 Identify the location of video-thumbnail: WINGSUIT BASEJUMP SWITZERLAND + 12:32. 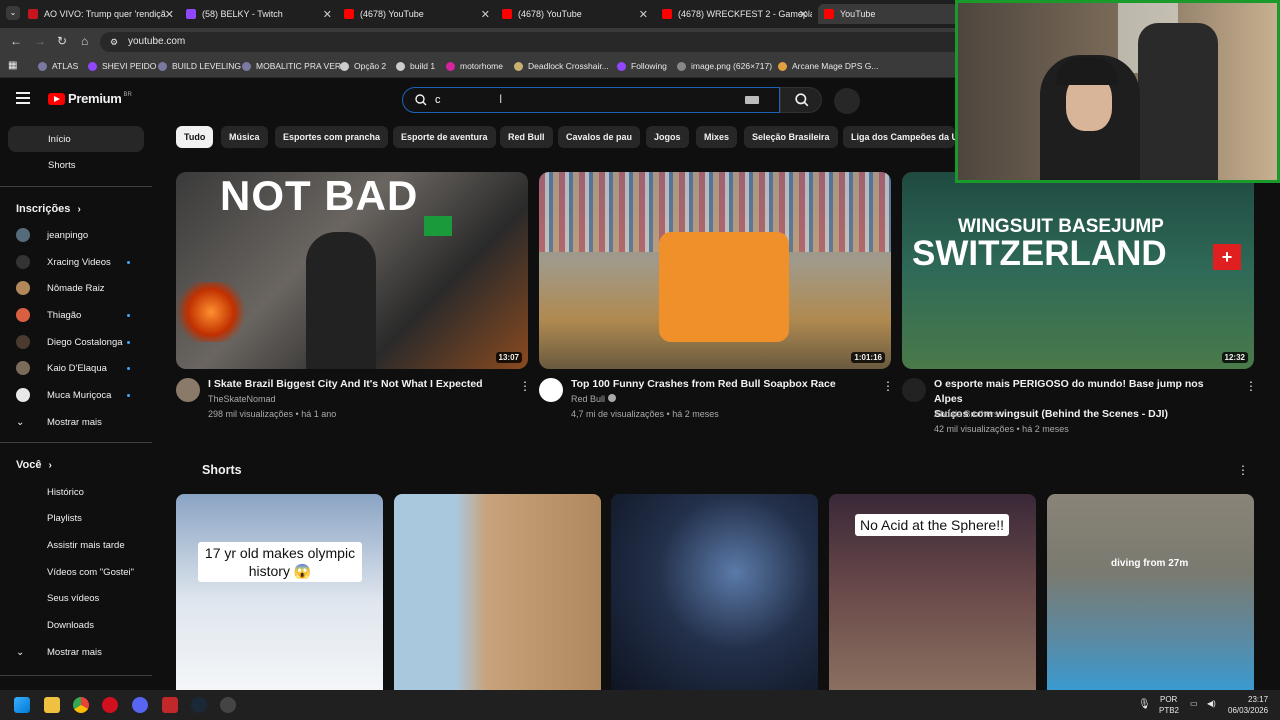
(1078, 270).